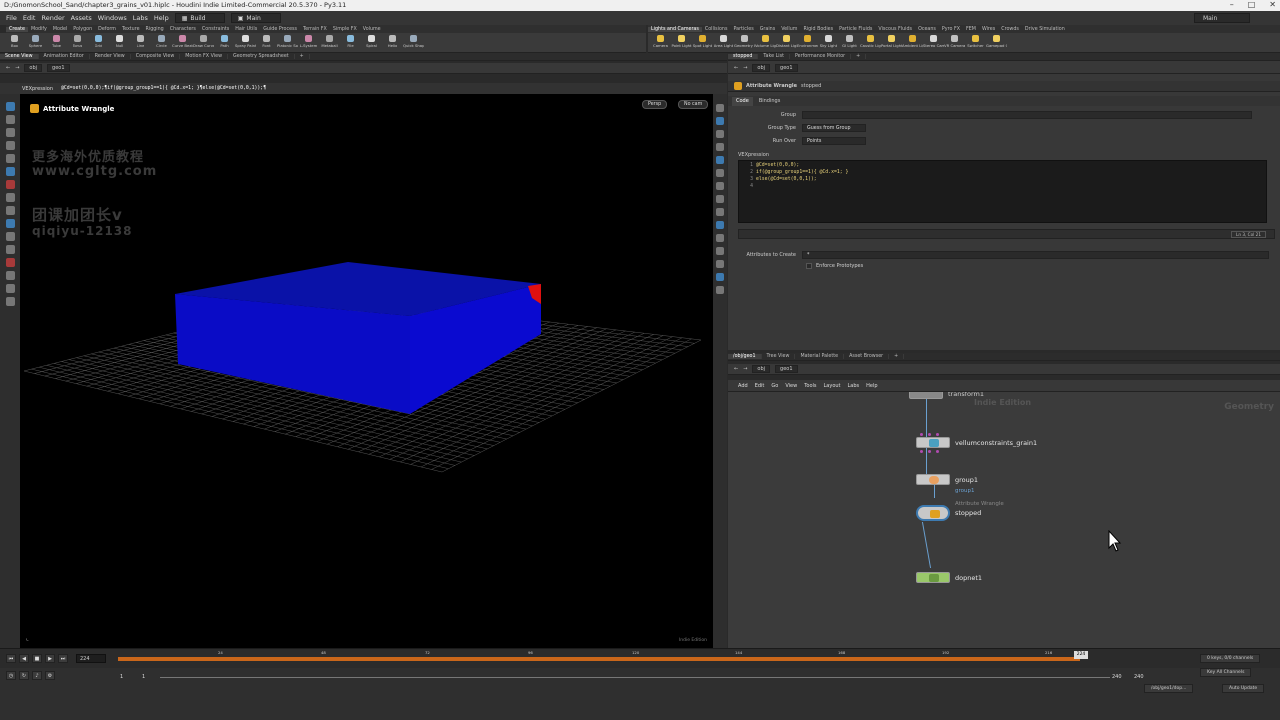 This screenshot has width=1280, height=720. I want to click on magnet-icon, so click(10, 262).